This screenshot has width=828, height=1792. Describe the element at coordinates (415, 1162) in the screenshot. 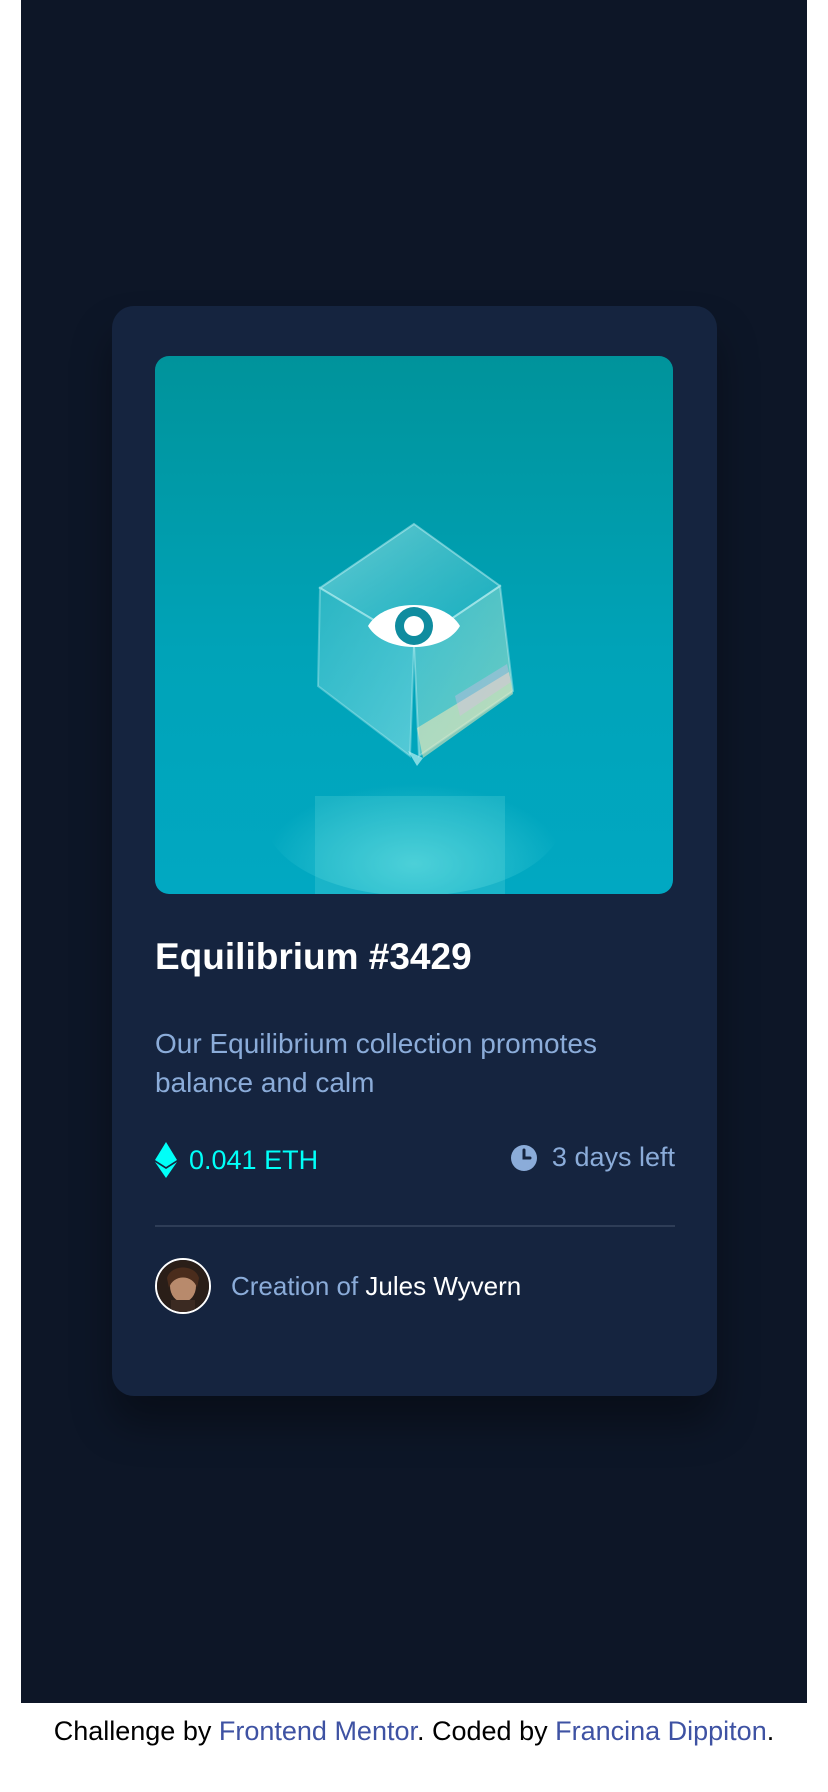

I see `meta-row: 0.041 ETH 3 days left` at that location.